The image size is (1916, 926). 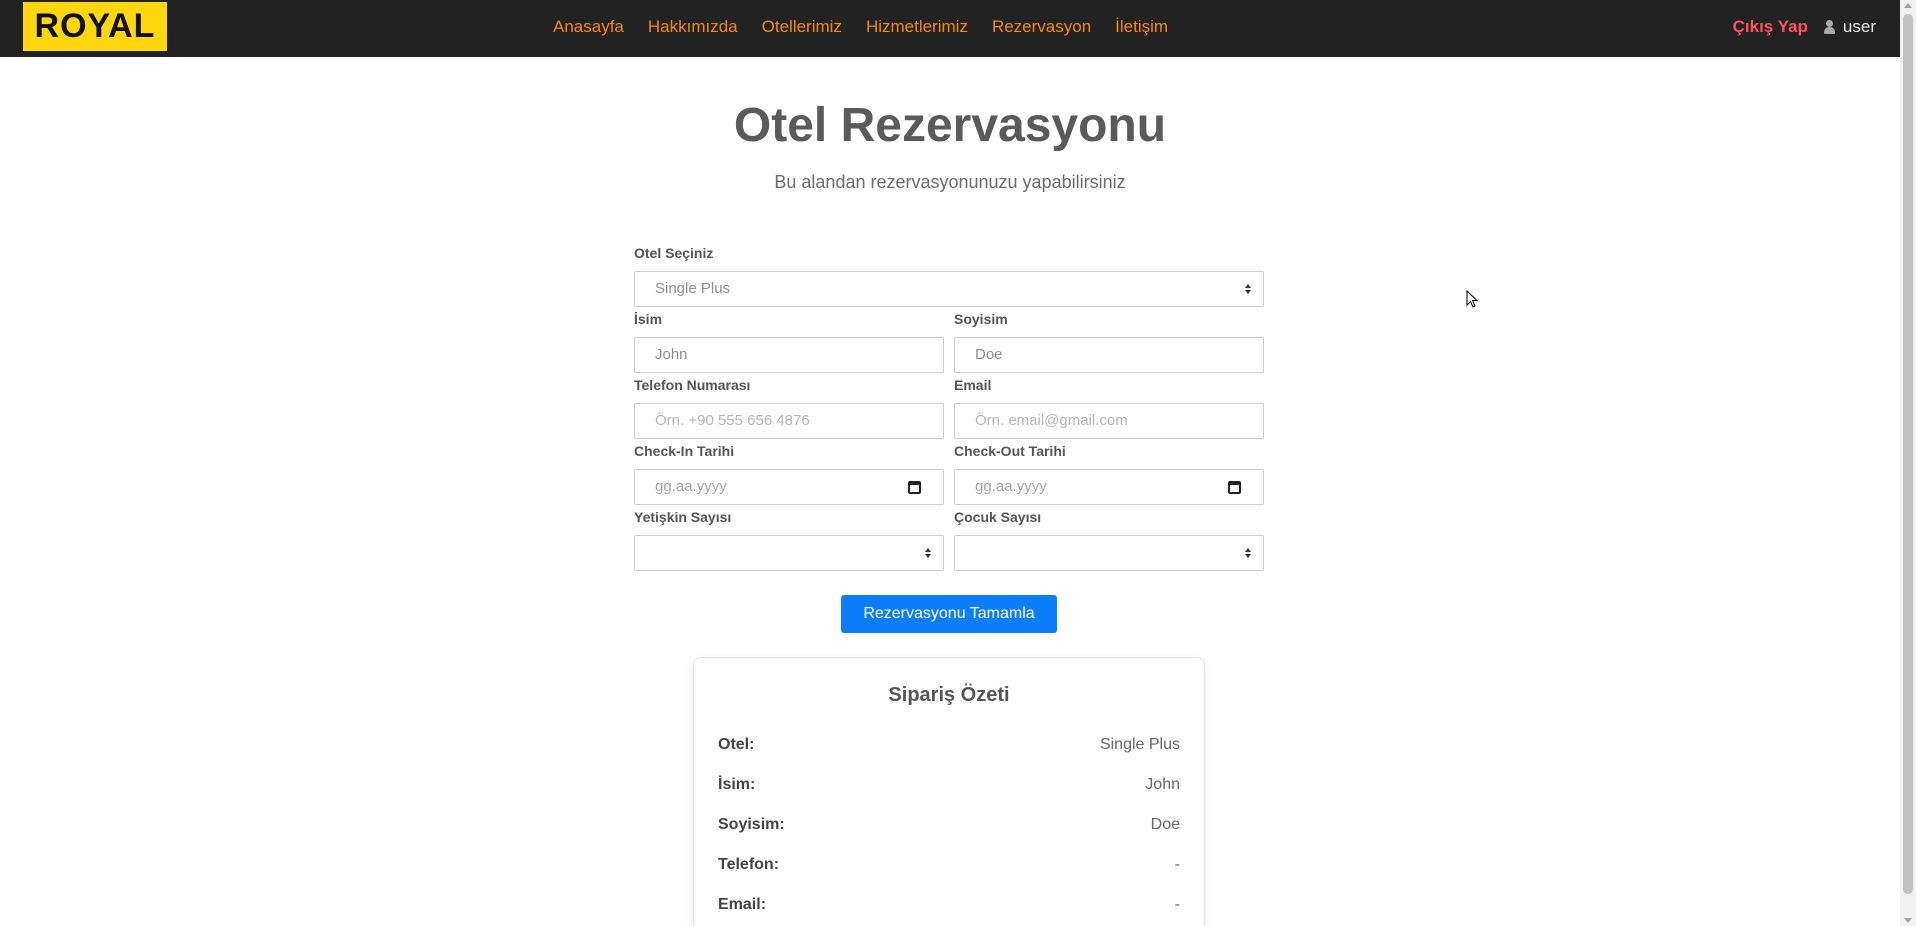 I want to click on children-select, so click(x=1109, y=553).